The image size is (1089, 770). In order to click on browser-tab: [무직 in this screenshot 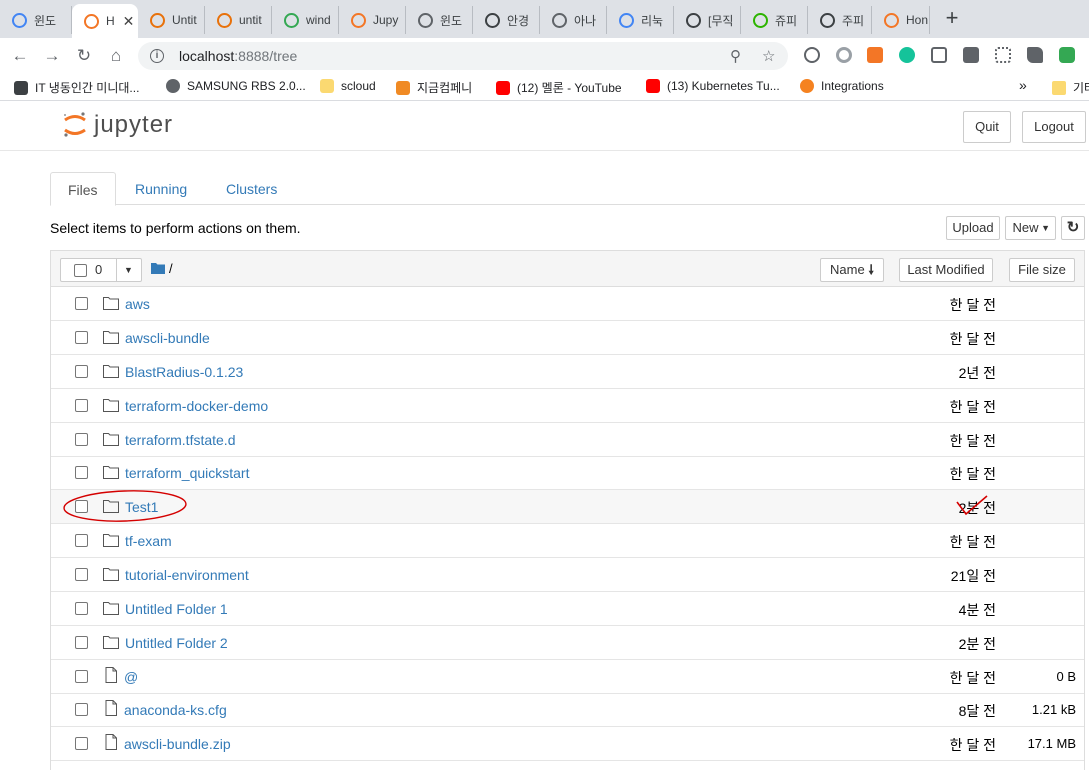, I will do `click(707, 20)`.